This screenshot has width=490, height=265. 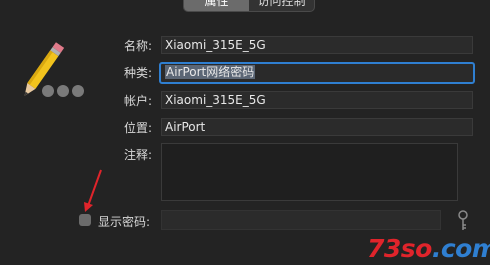 I want to click on name-label: 名称:, so click(x=137, y=46).